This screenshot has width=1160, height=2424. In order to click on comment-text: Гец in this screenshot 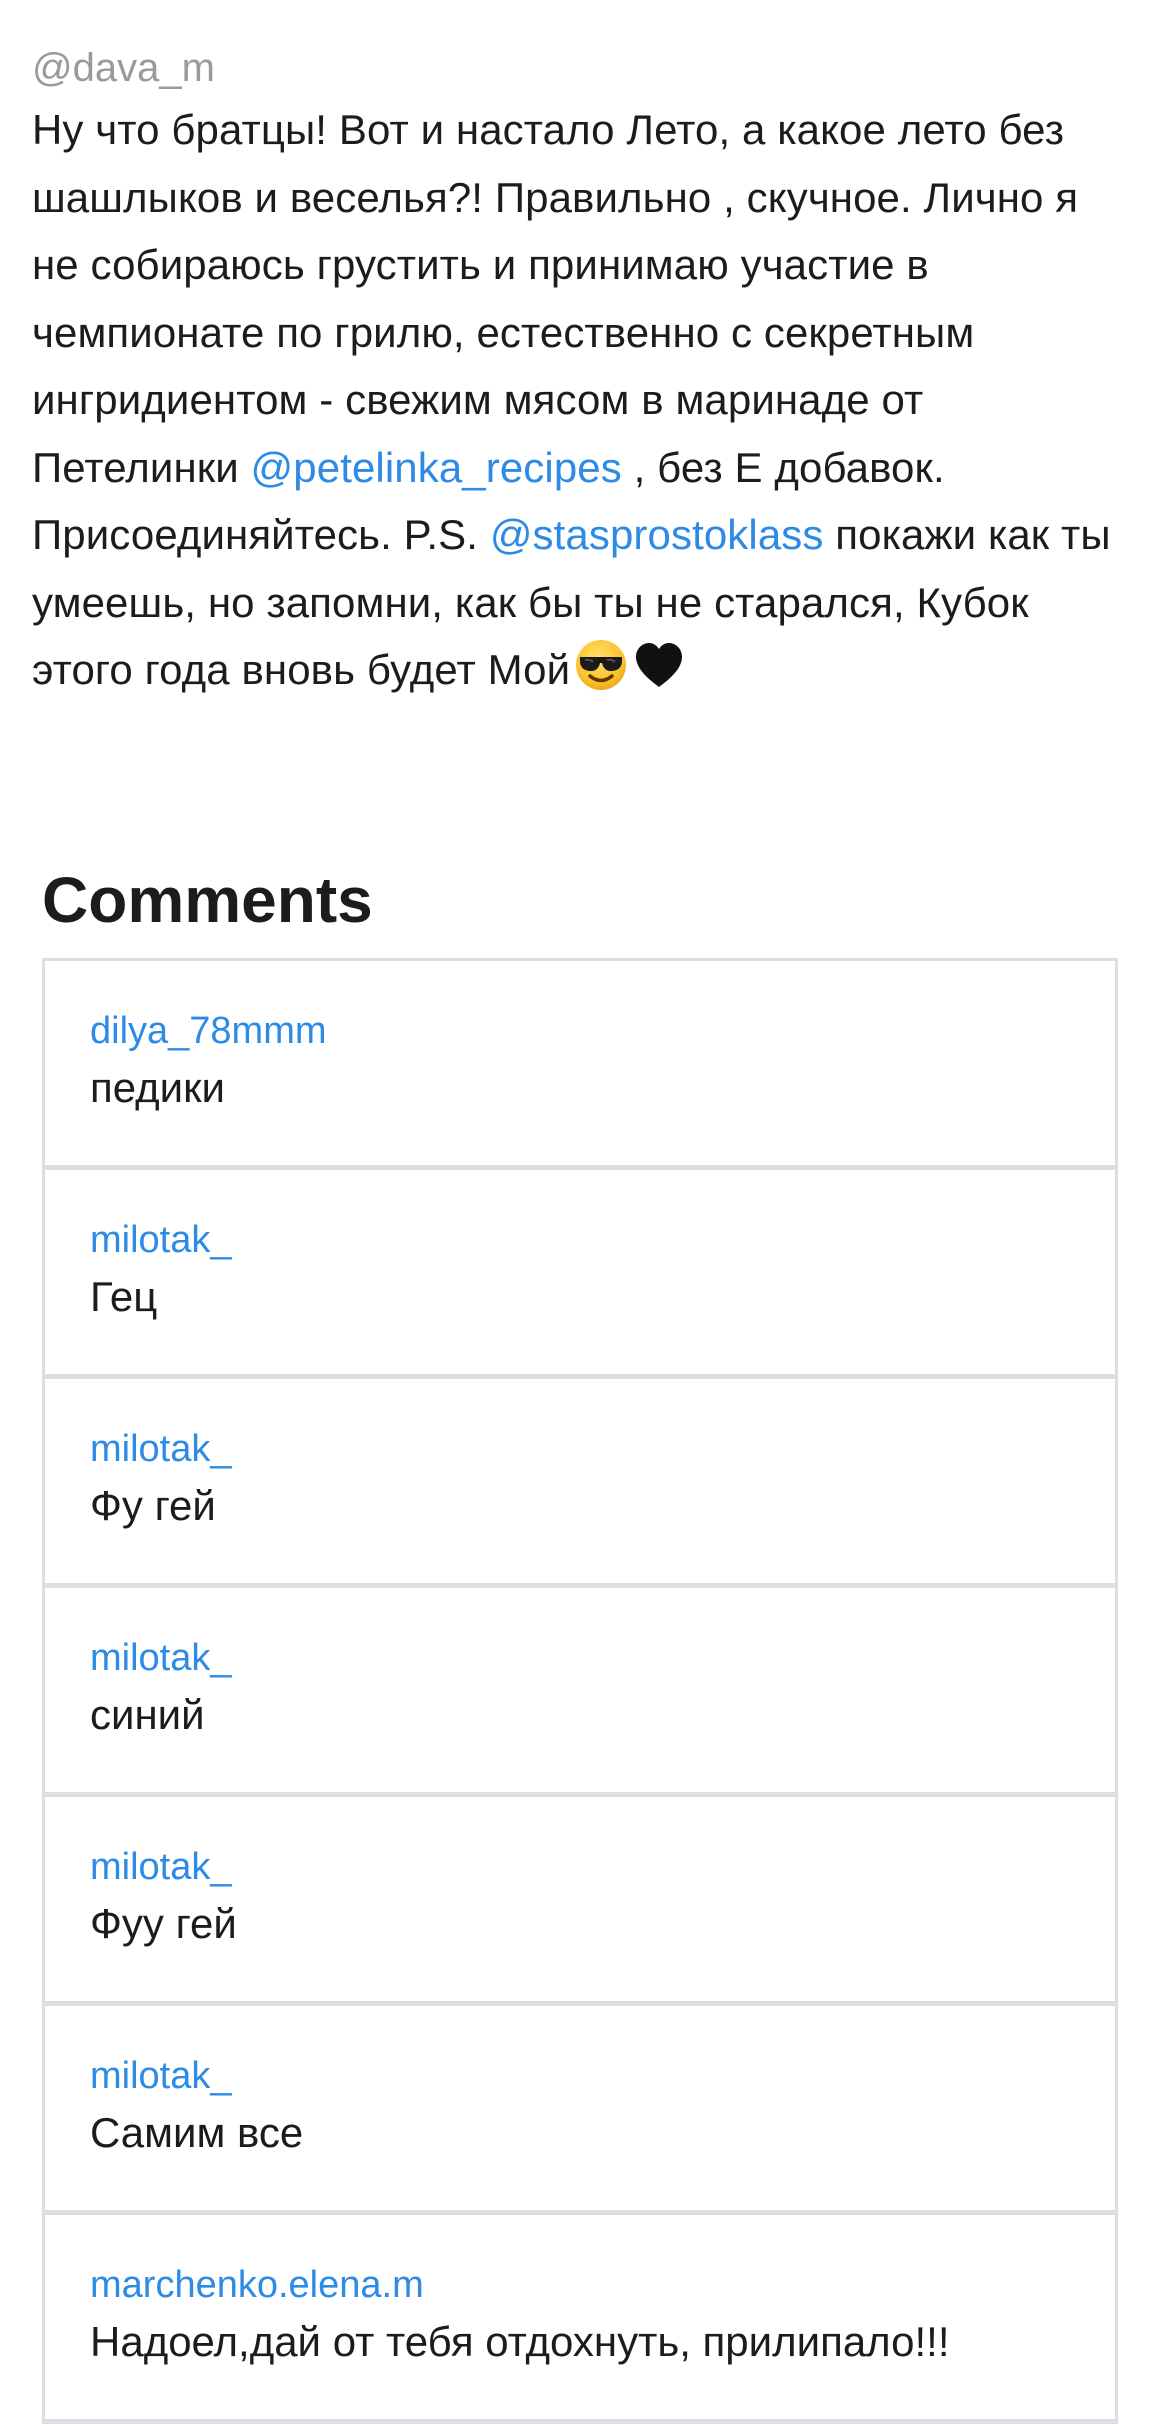, I will do `click(124, 1296)`.